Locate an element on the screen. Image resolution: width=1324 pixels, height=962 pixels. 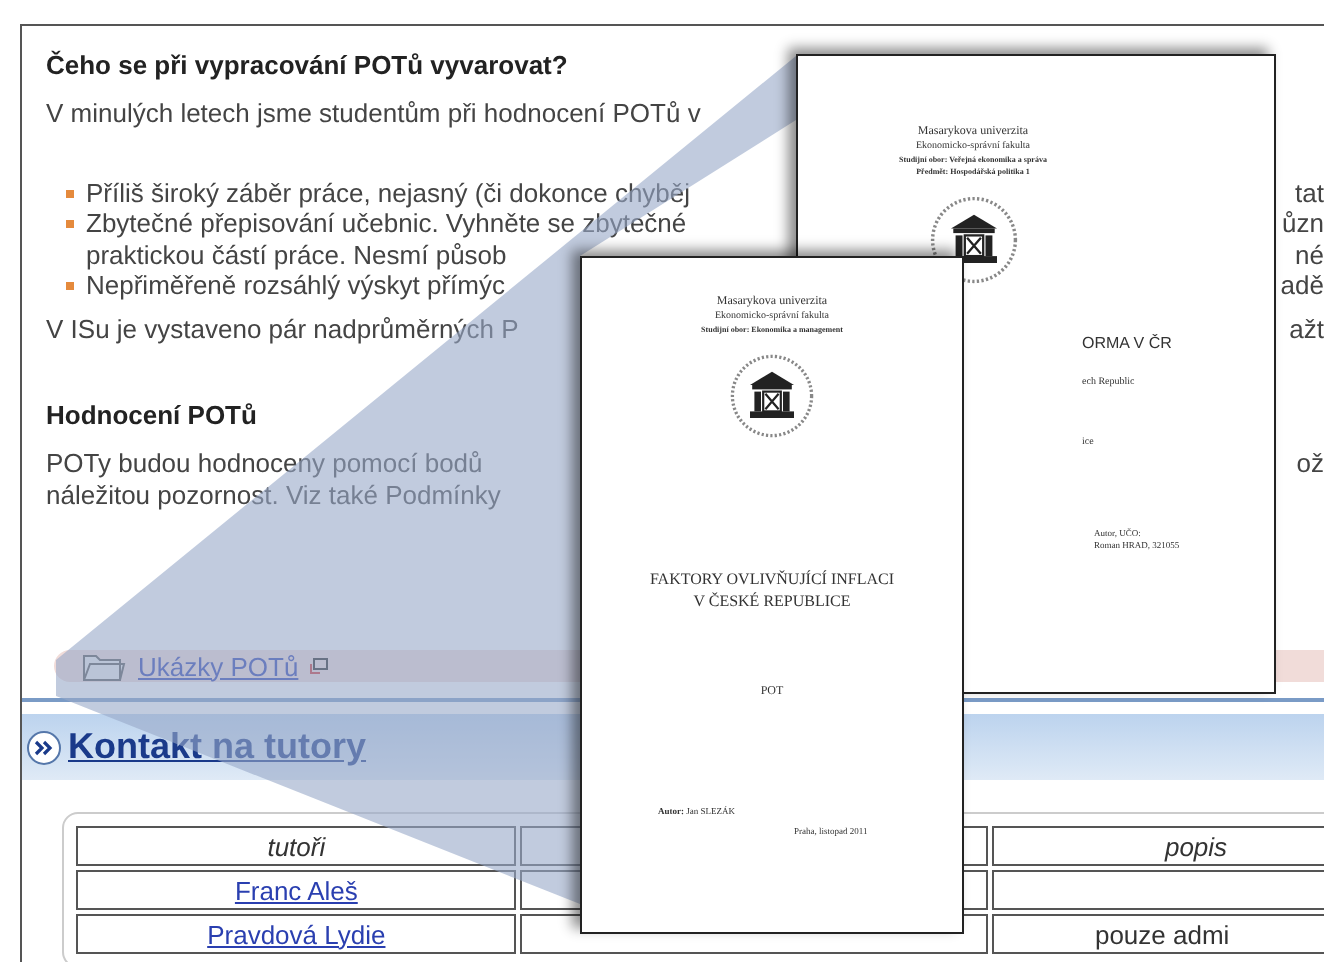
section-heading: Hodnocení POTů is located at coordinates (152, 416).